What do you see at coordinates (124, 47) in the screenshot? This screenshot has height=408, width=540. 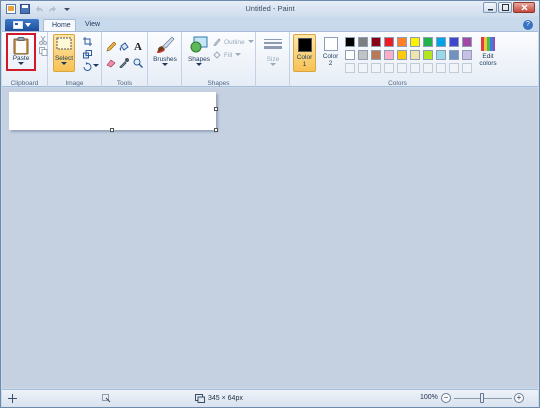 I see `fill-bucket-icon` at bounding box center [124, 47].